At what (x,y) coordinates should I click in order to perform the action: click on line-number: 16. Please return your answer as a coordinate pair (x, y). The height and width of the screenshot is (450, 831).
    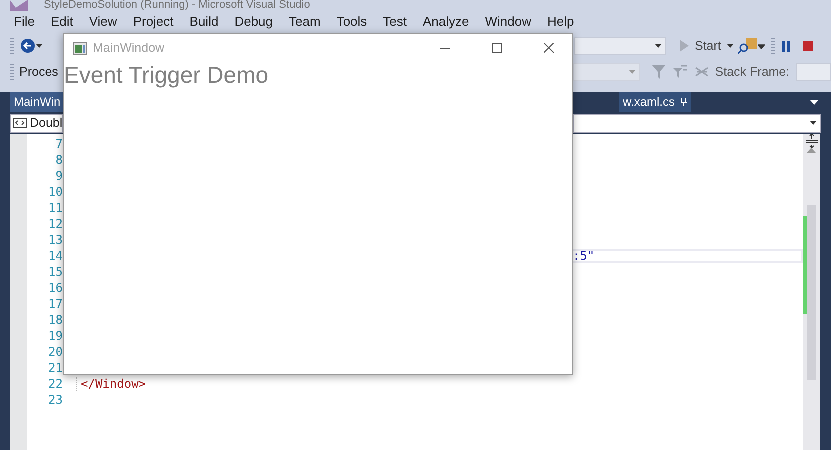
    Looking at the image, I should click on (55, 288).